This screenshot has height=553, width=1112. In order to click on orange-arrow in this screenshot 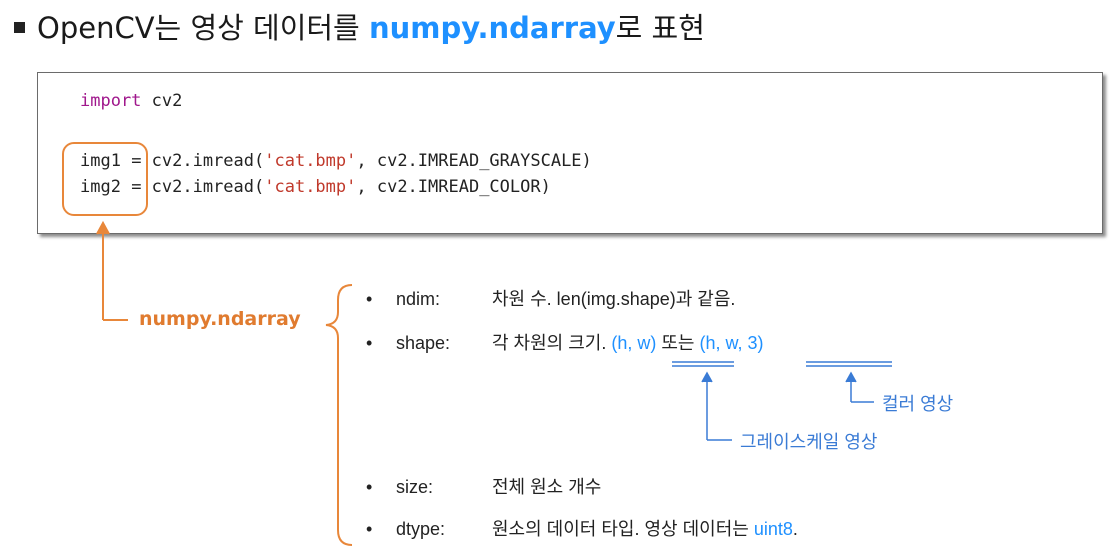, I will do `click(112, 270)`.